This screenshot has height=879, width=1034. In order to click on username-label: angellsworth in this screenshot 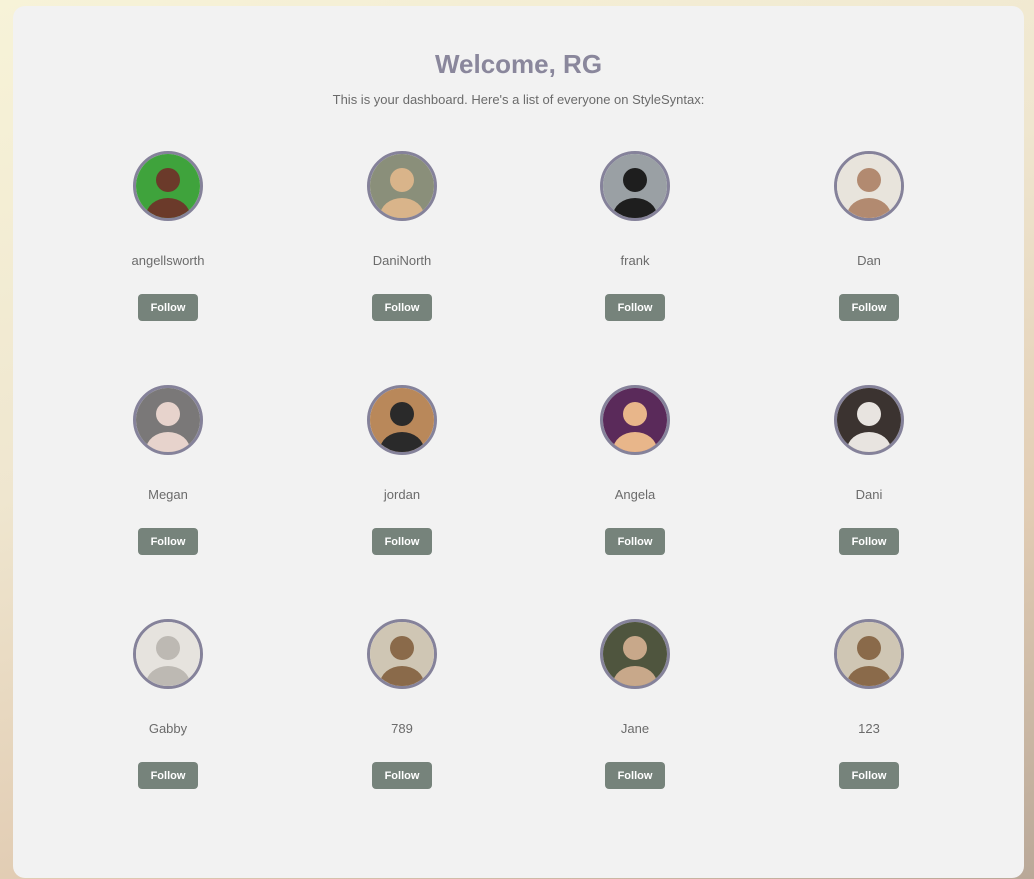, I will do `click(168, 260)`.